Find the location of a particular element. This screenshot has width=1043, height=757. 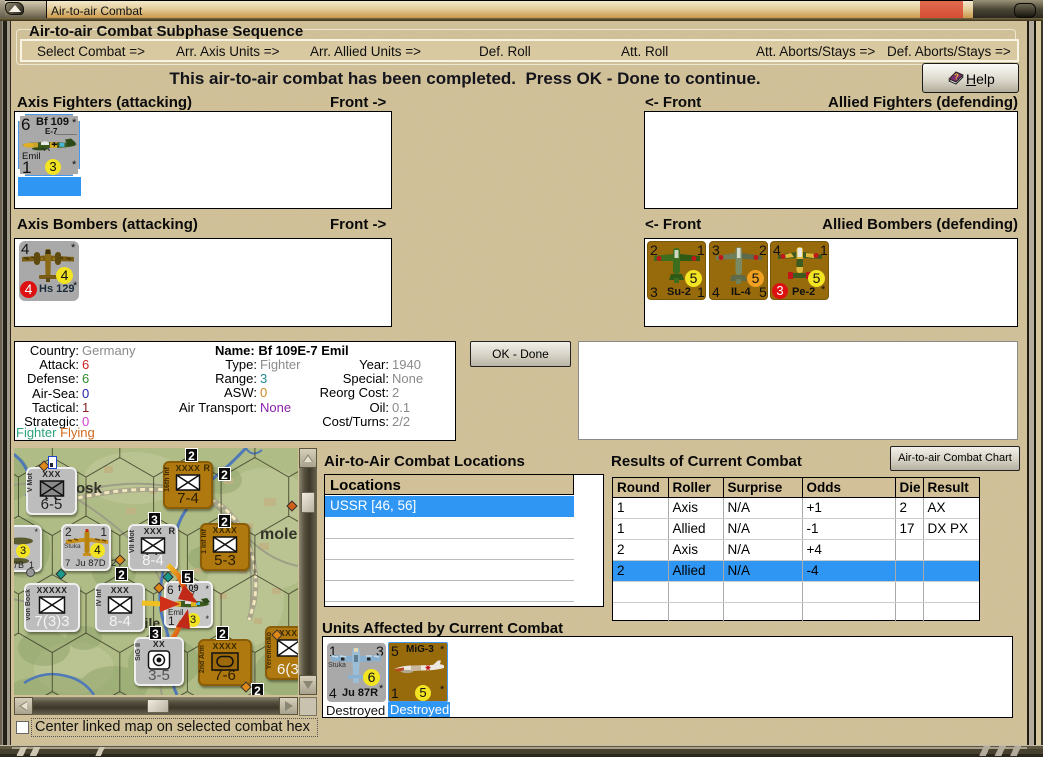

svg-text: osk is located at coordinates (89, 488).